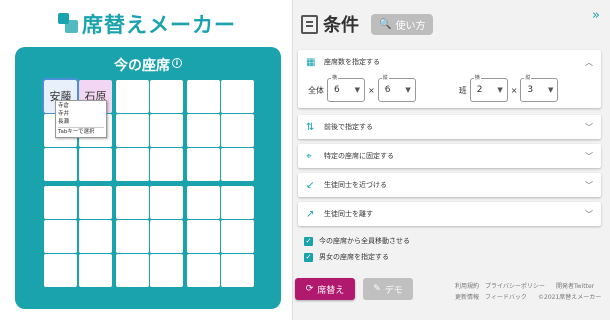 This screenshot has height=320, width=610. I want to click on autocomplete-menu: 寺倉 寺井 長瀬 Tabキーで選択, so click(81, 119).